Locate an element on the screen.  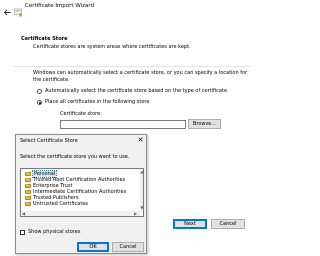
scroll-up-icon: ▲ is located at coordinates (141, 172).